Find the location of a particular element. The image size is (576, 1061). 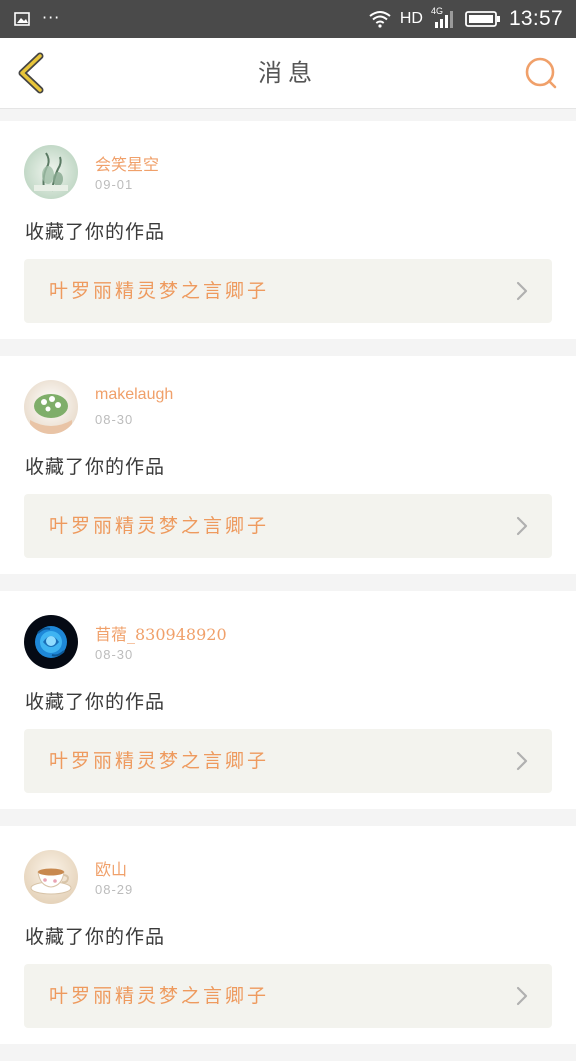

back-button is located at coordinates (32, 73).